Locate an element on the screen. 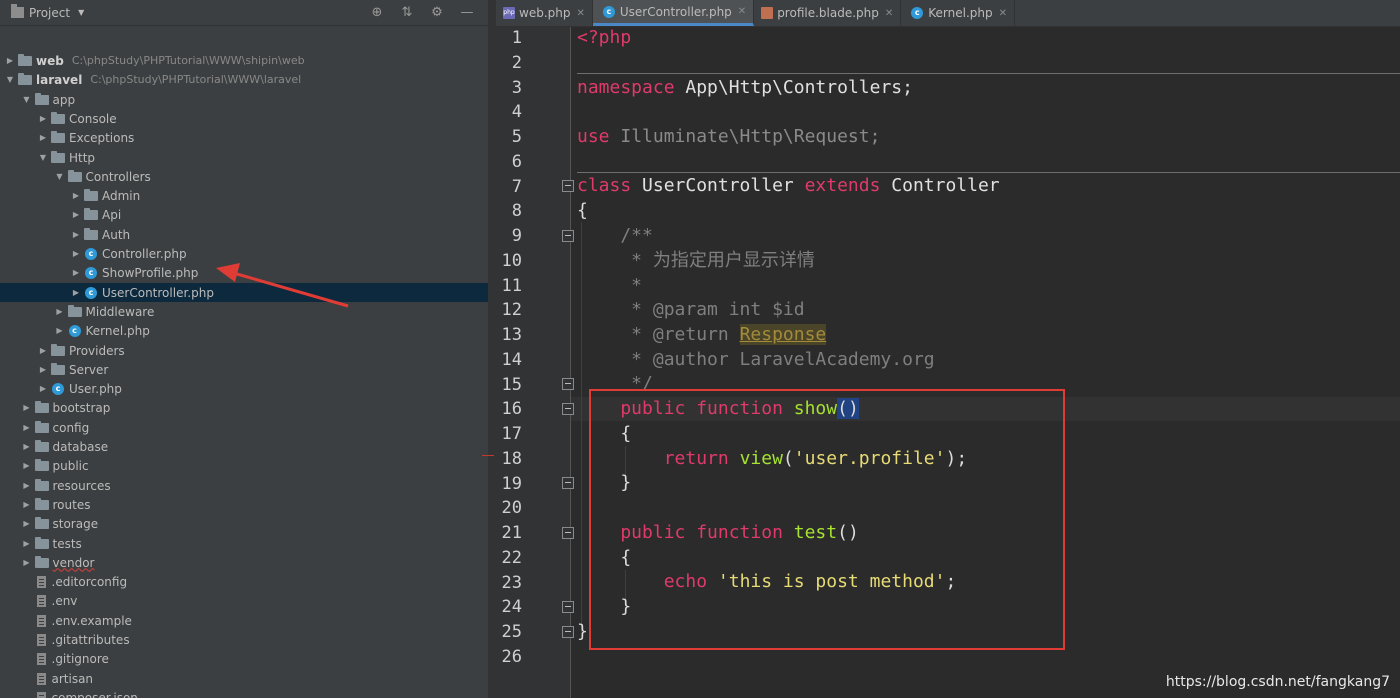 The image size is (1400, 698). keyword: use is located at coordinates (593, 136).